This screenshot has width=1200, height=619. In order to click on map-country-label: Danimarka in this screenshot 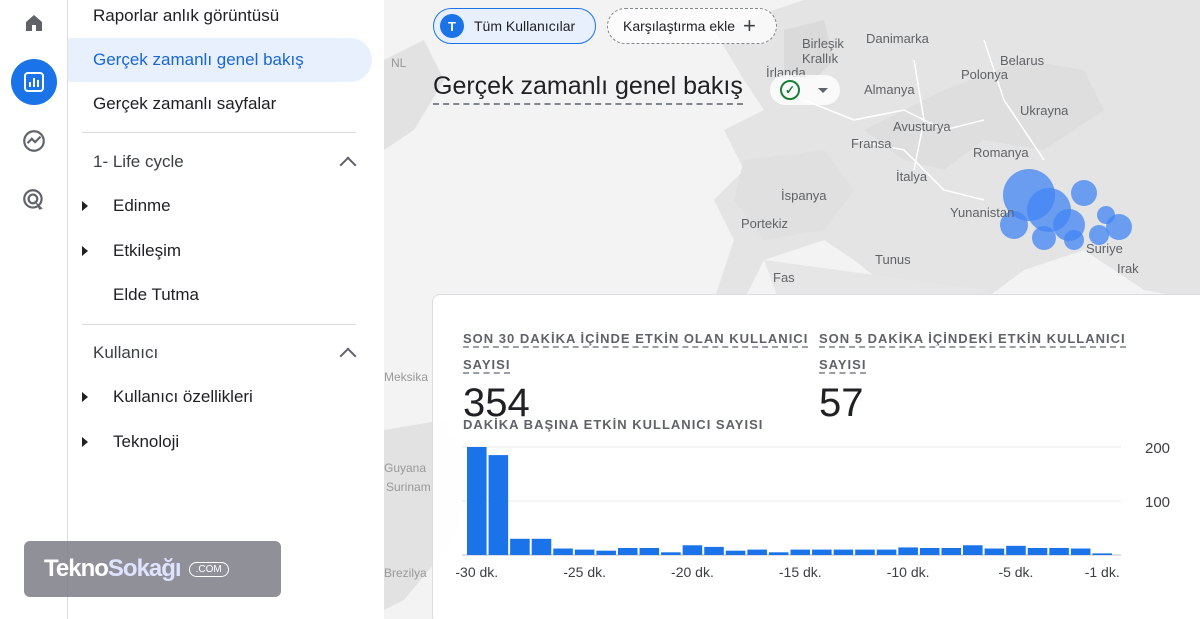, I will do `click(897, 38)`.